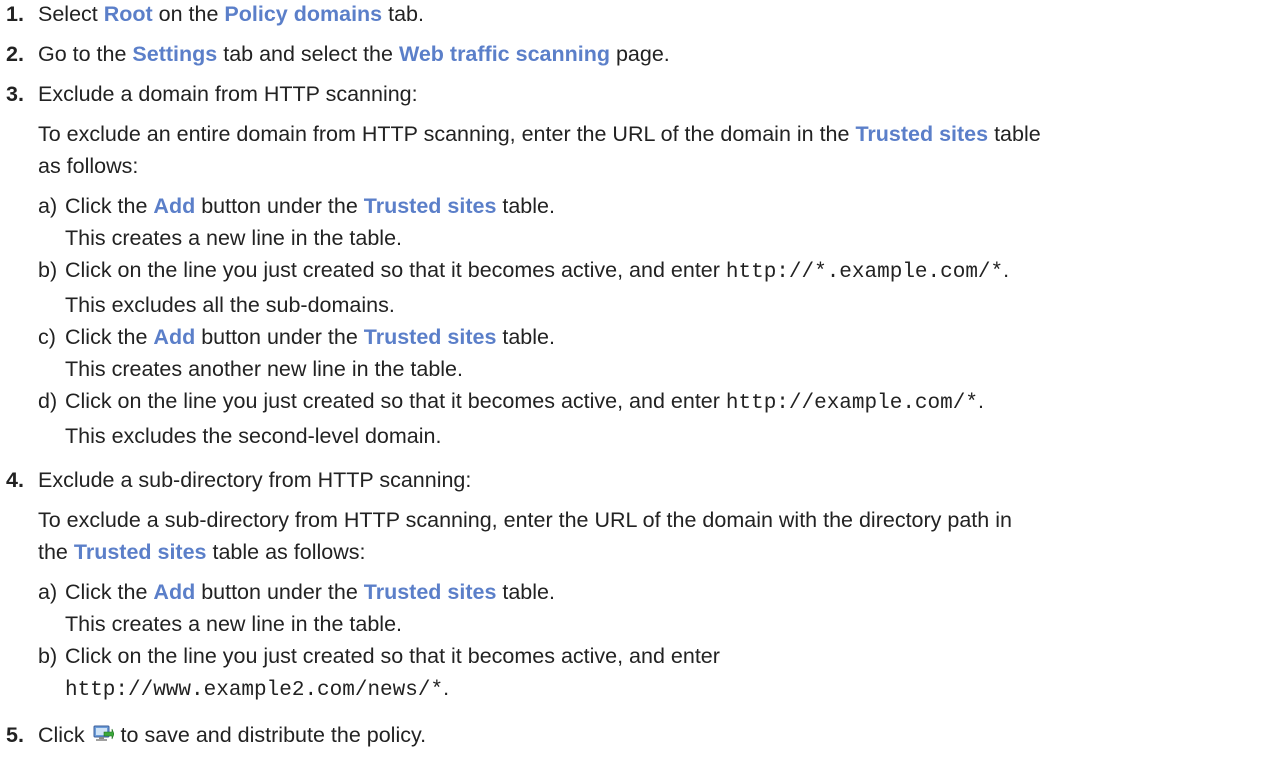 The height and width of the screenshot is (777, 1287). I want to click on step-number: 1., so click(15, 14).